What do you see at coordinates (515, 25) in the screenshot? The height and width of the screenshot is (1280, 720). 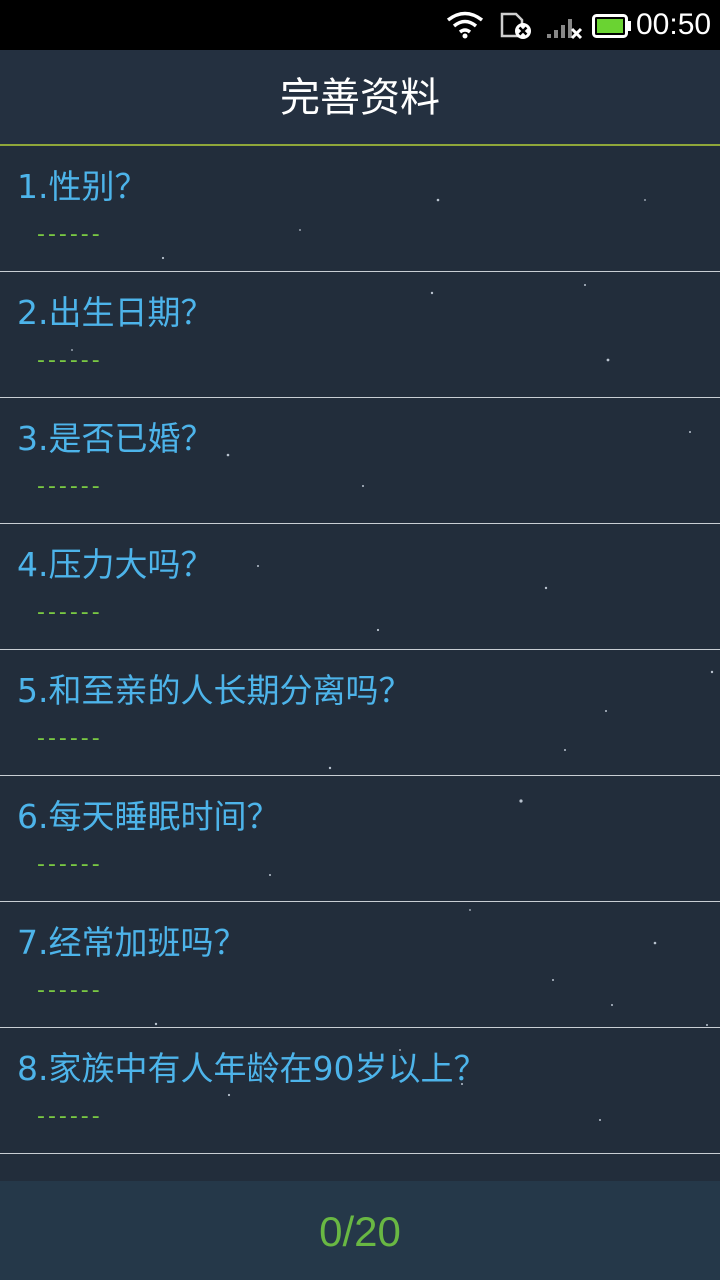 I see `sim-card-error-icon` at bounding box center [515, 25].